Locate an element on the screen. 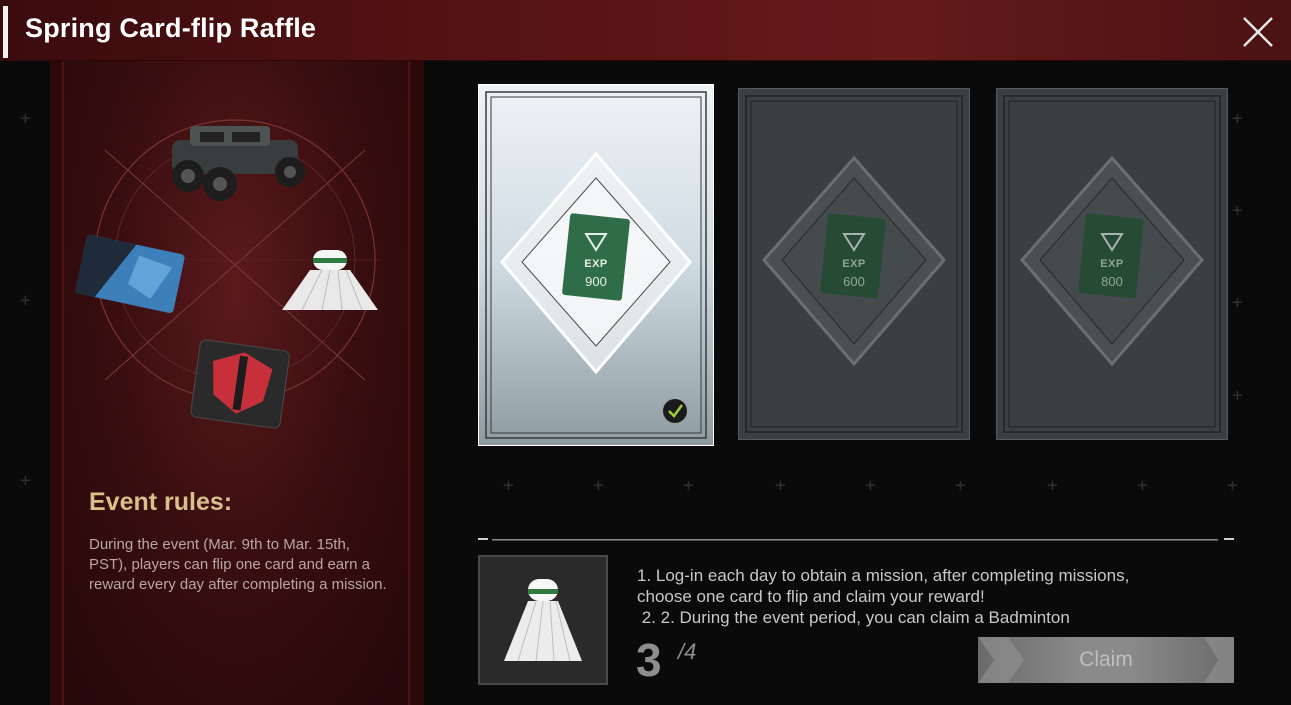  header-accent is located at coordinates (5, 32).